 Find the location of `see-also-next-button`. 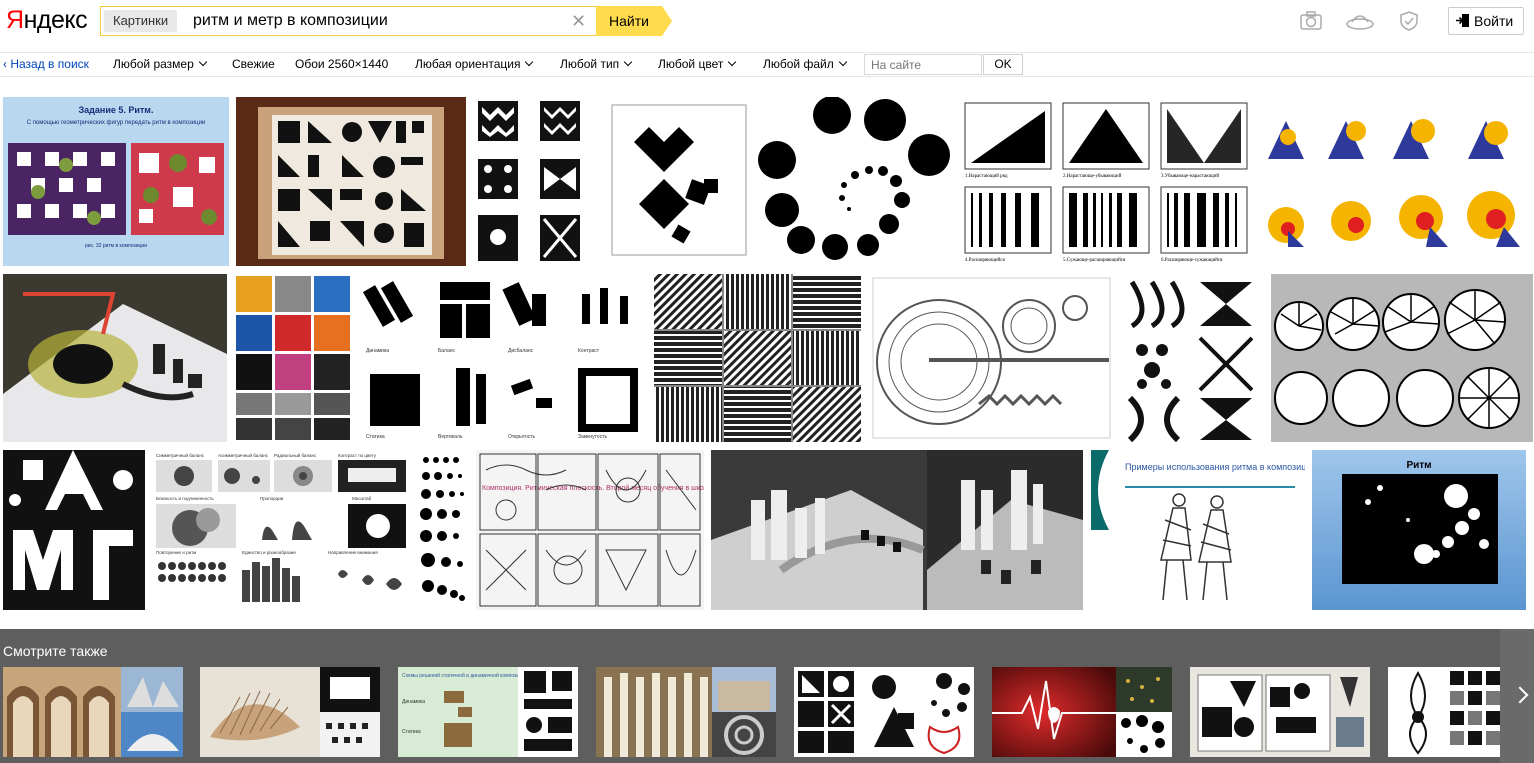

see-also-next-button is located at coordinates (1517, 696).